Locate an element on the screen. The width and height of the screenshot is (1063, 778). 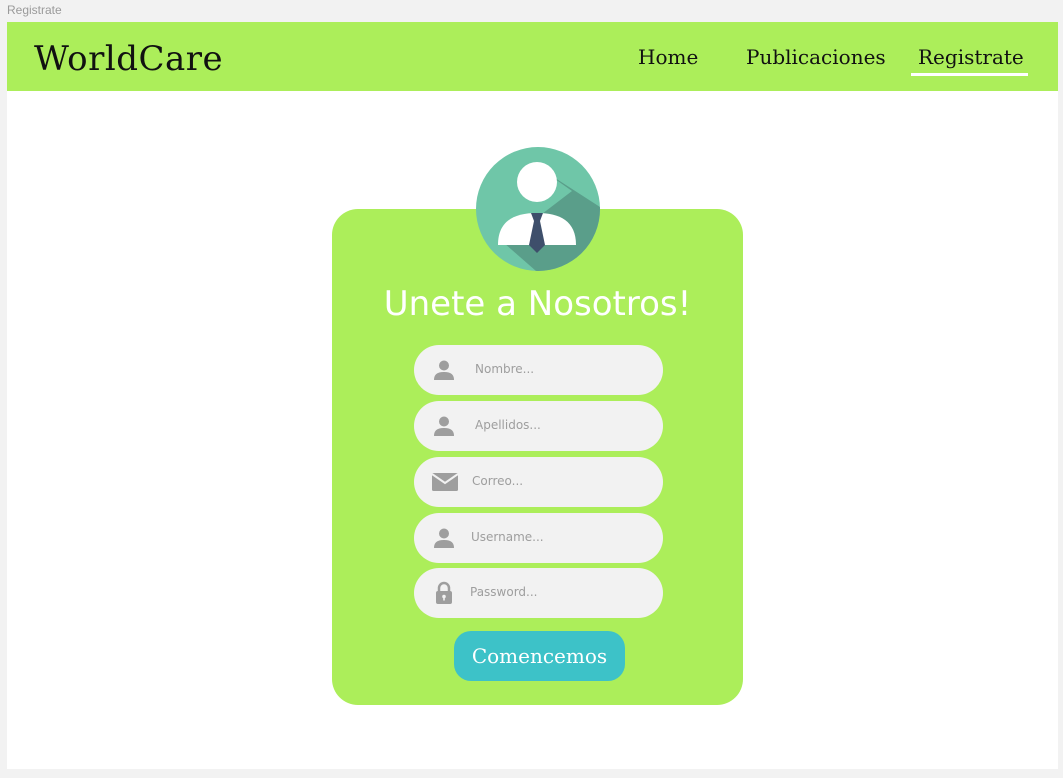
envelope-icon is located at coordinates (445, 482).